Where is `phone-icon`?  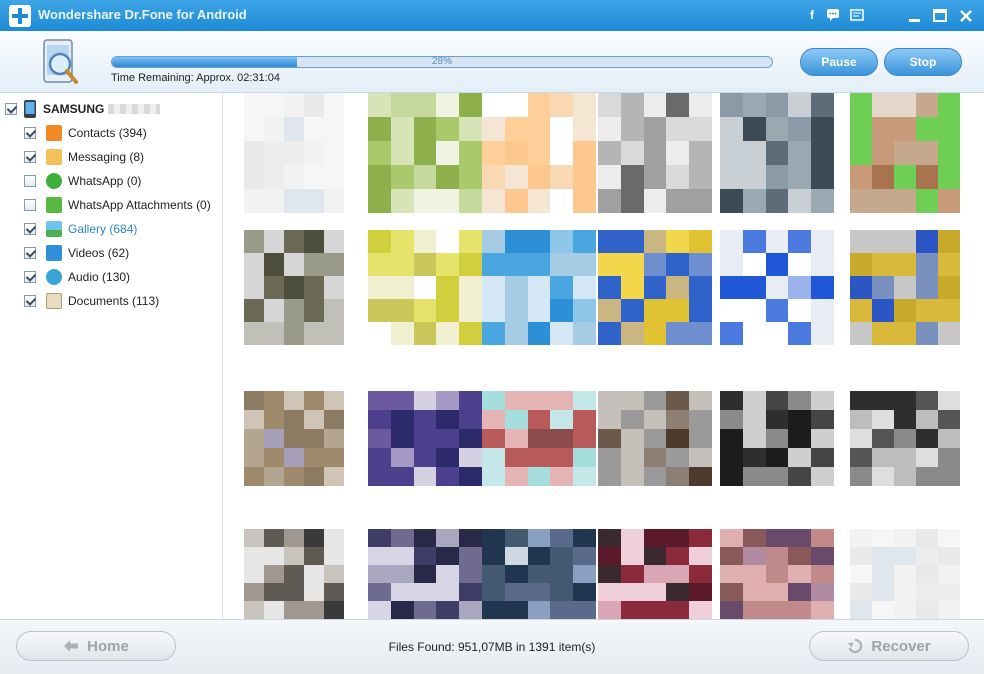
phone-icon is located at coordinates (30, 109).